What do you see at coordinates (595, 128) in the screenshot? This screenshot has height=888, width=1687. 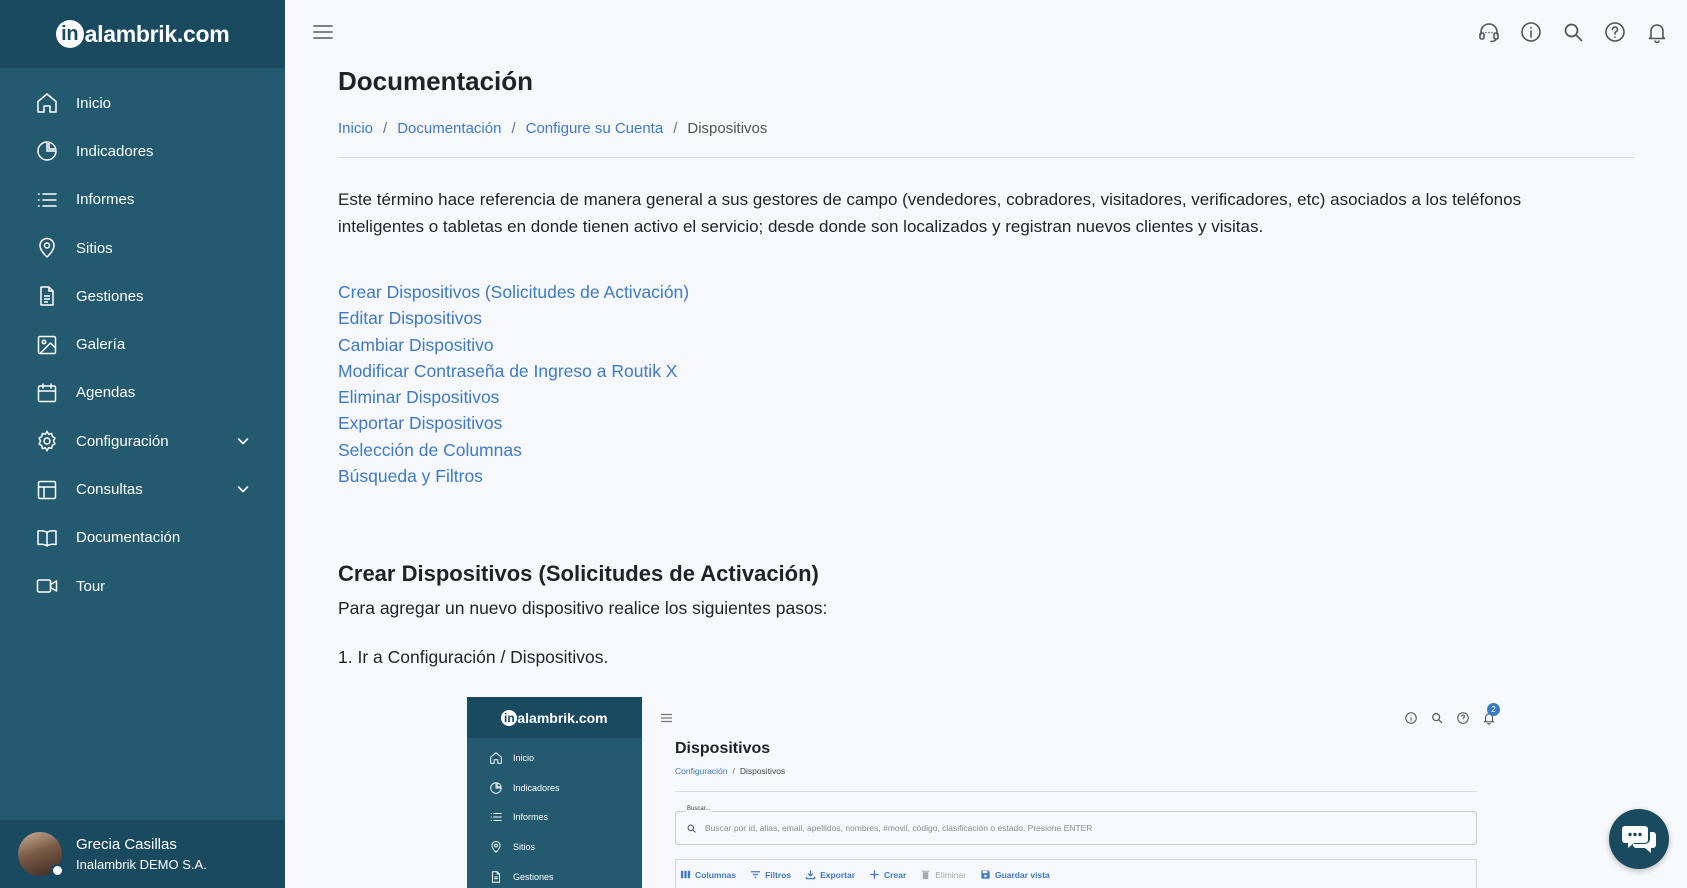 I see `breadcrumb-link-configure-cuenta: Configure su Cuenta` at bounding box center [595, 128].